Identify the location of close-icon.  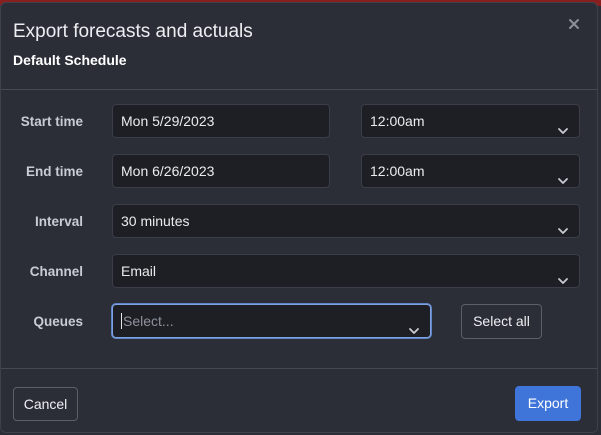
(574, 24).